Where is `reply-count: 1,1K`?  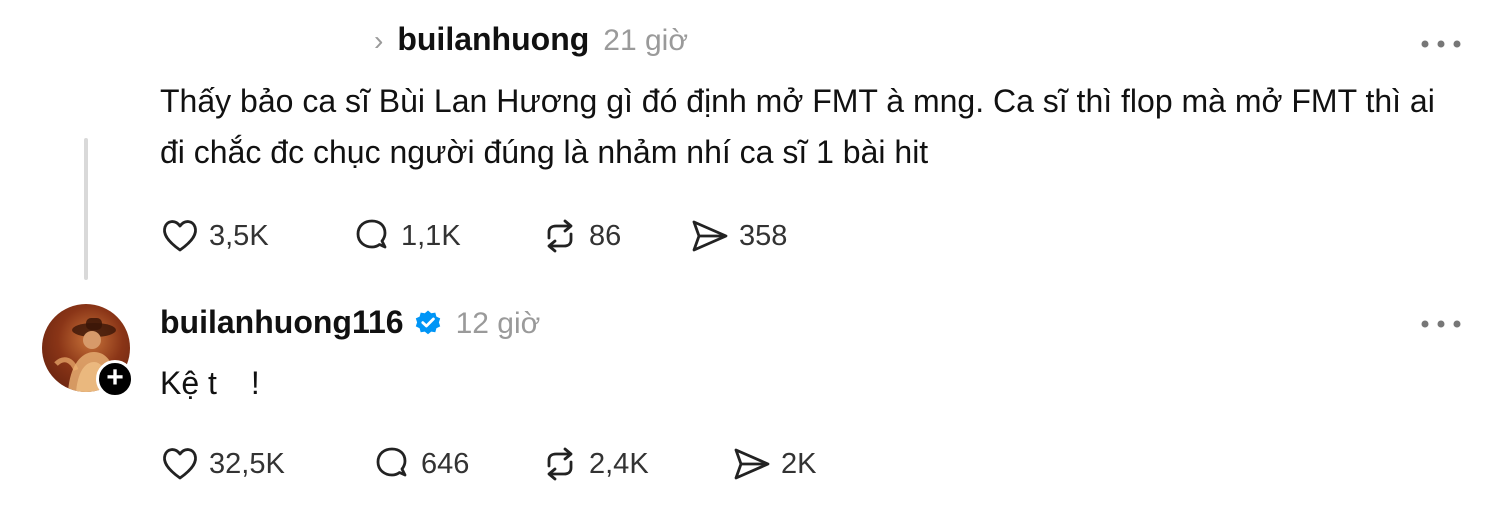
reply-count: 1,1K is located at coordinates (431, 235).